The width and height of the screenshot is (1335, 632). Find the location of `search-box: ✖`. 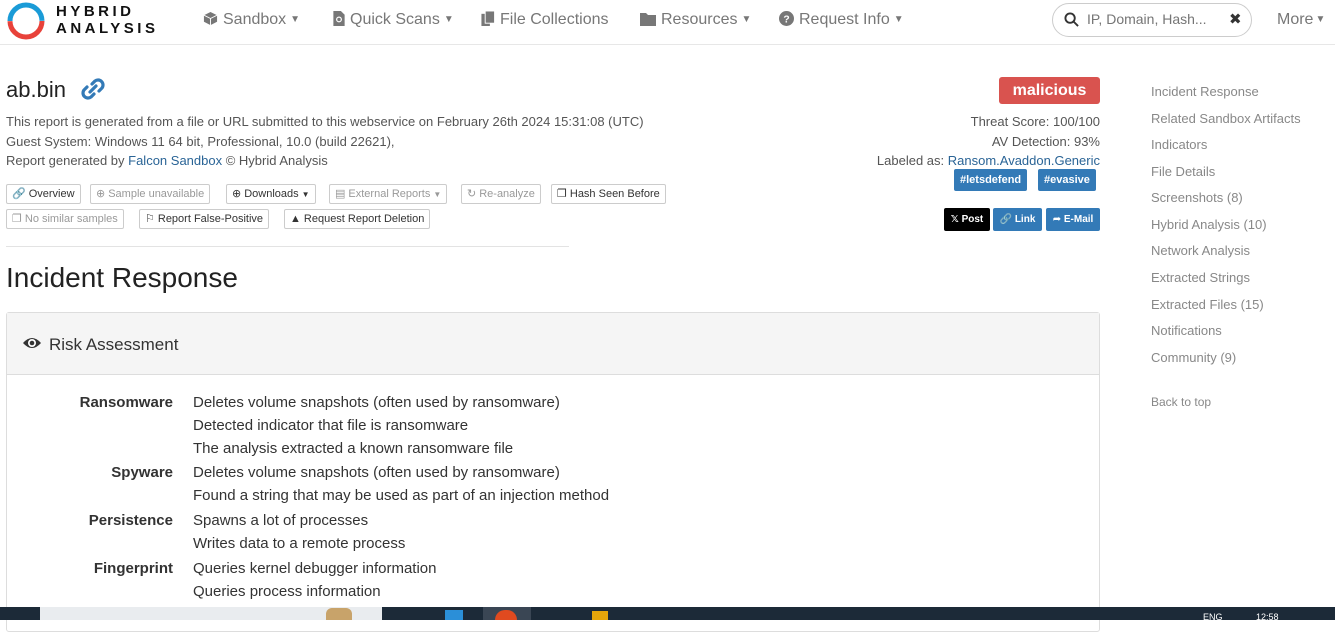

search-box: ✖ is located at coordinates (1152, 20).